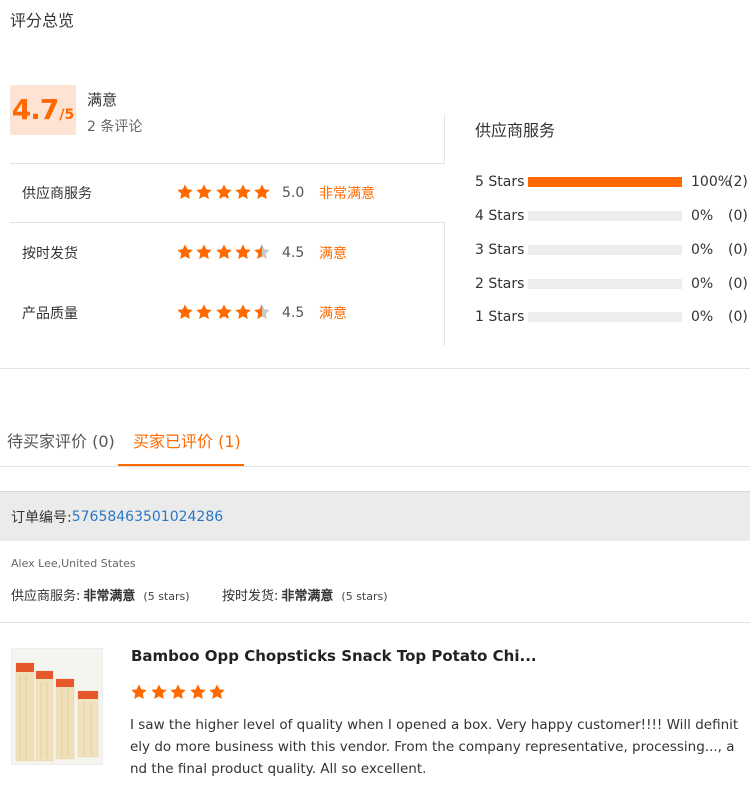 This screenshot has height=800, width=750. Describe the element at coordinates (347, 194) in the screenshot. I see `rating-text: 非常满意` at that location.